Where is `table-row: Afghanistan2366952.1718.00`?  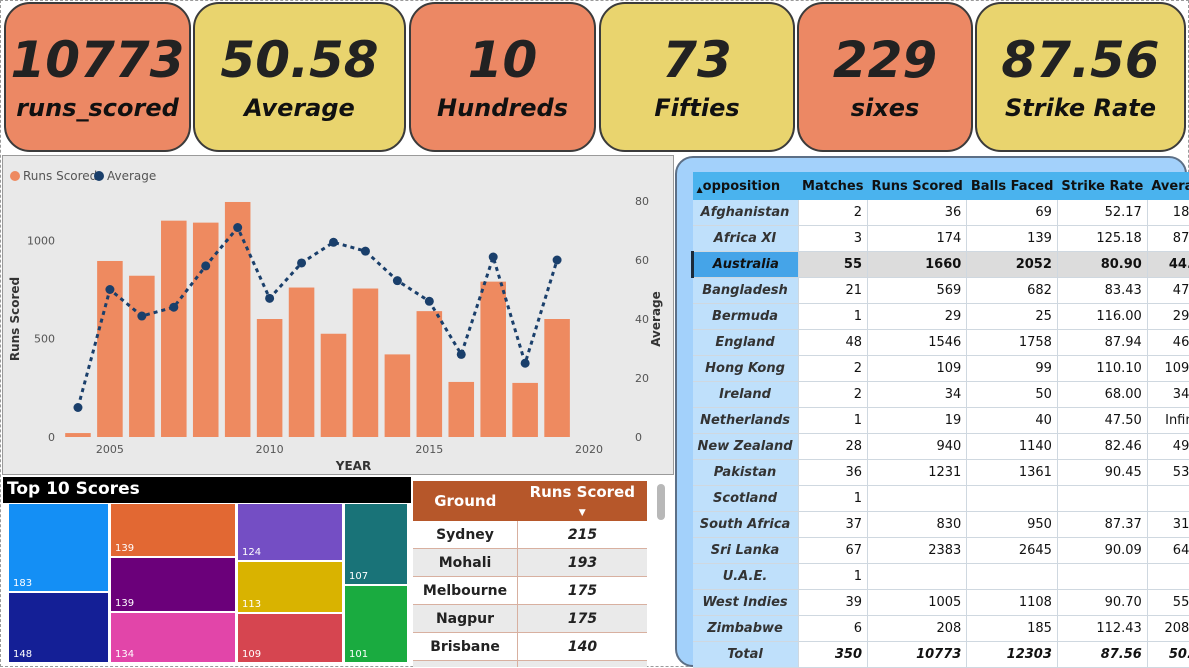
table-row: Afghanistan2366952.1718.00 is located at coordinates (941, 213).